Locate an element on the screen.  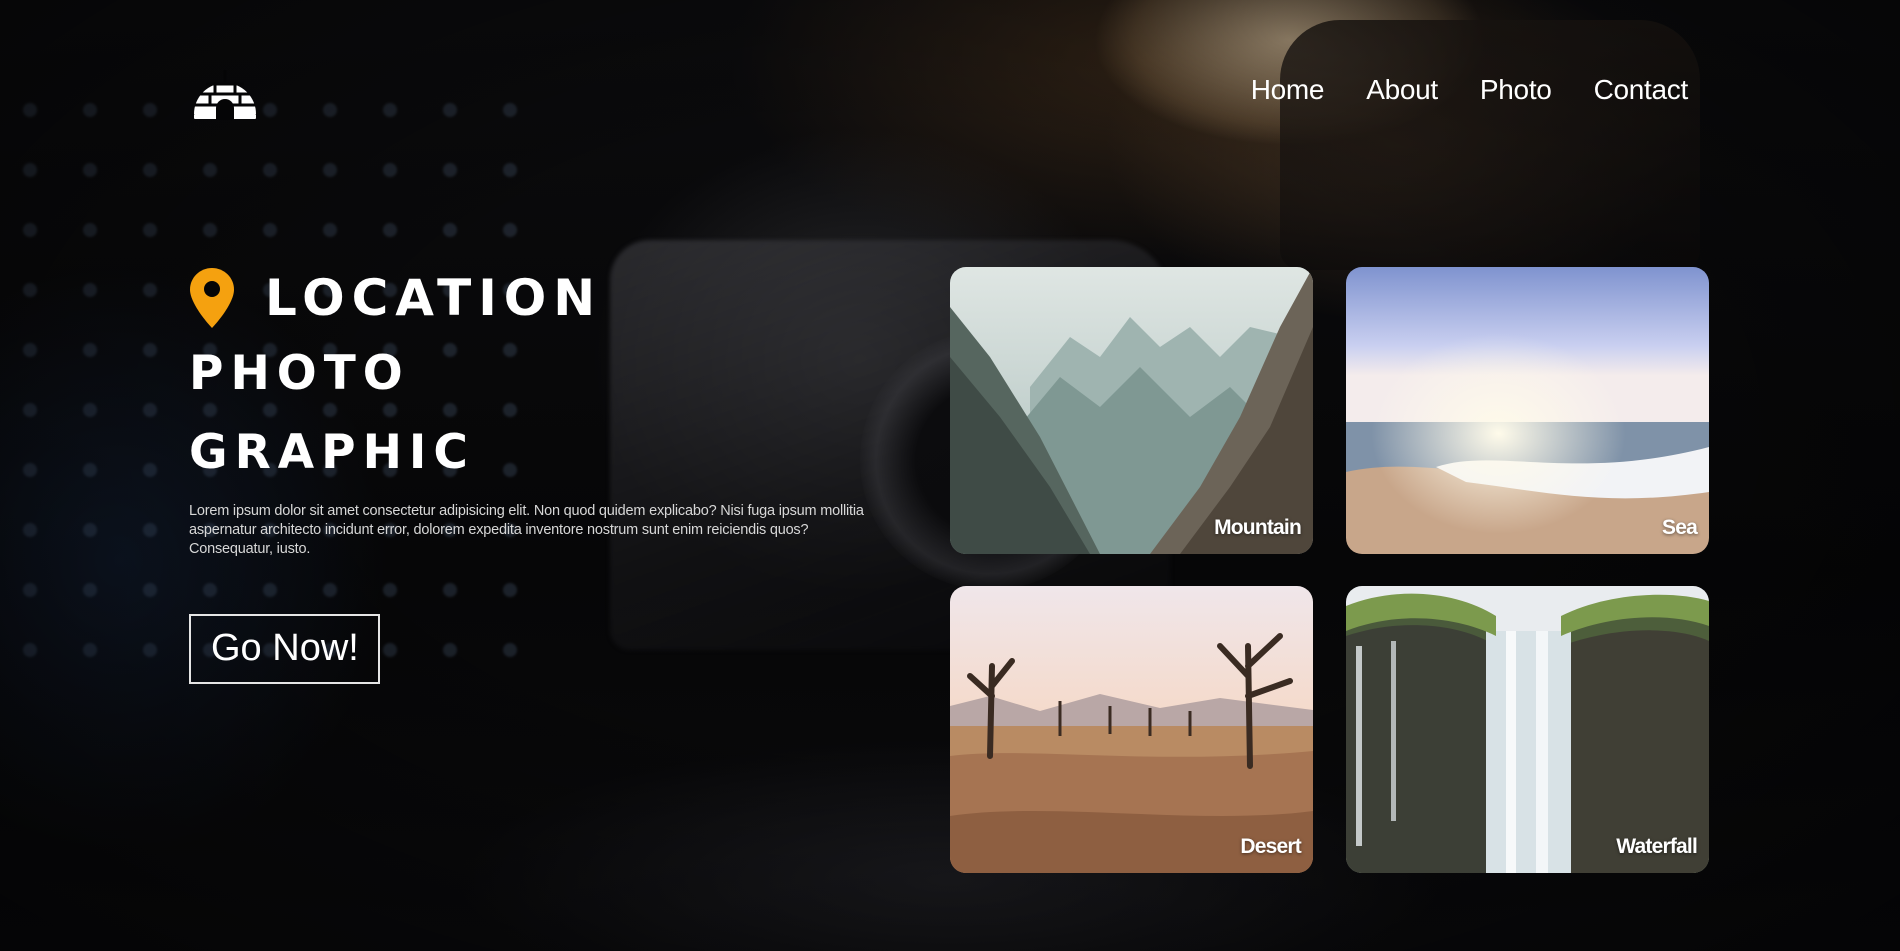
card-label: Sea is located at coordinates (1680, 527).